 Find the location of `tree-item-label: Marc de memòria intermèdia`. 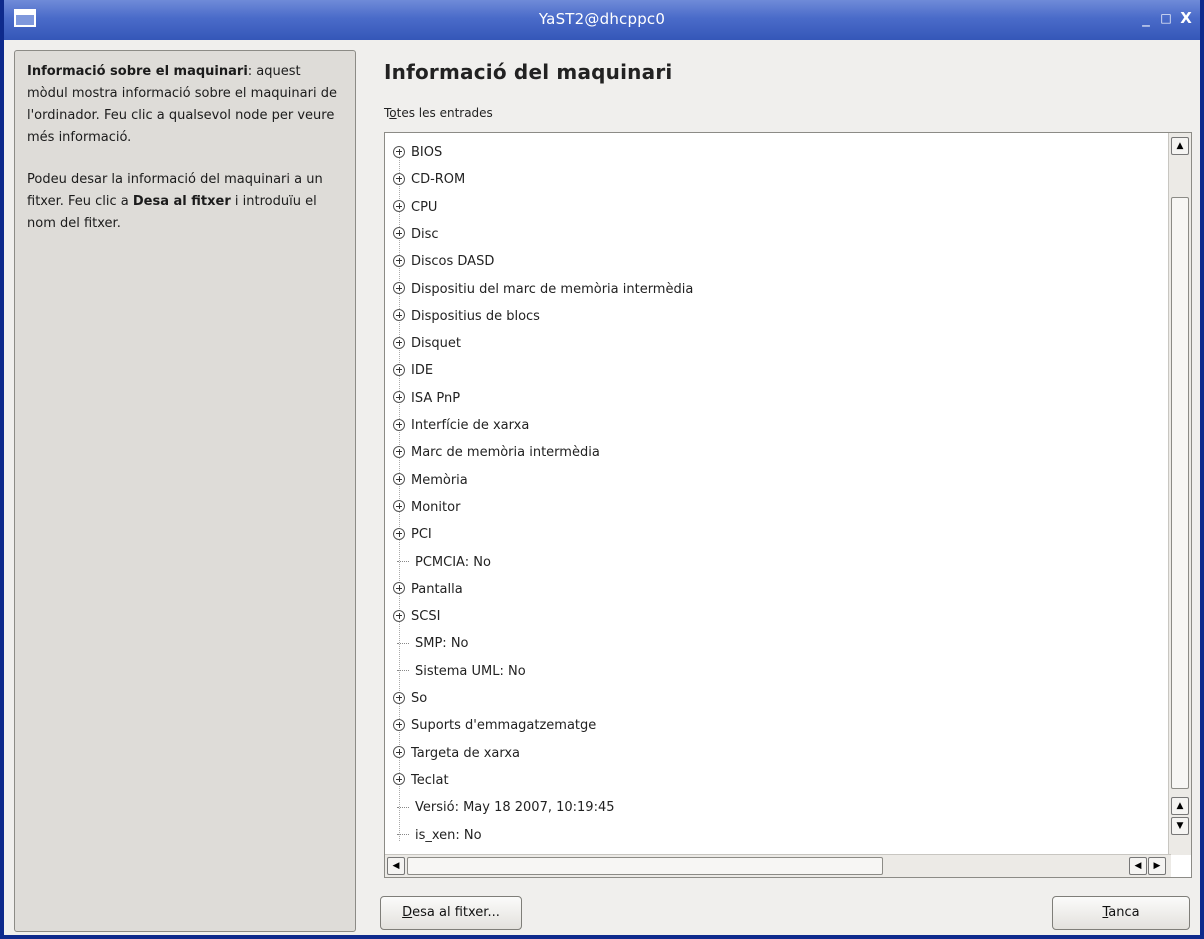

tree-item-label: Marc de memòria intermèdia is located at coordinates (505, 453).